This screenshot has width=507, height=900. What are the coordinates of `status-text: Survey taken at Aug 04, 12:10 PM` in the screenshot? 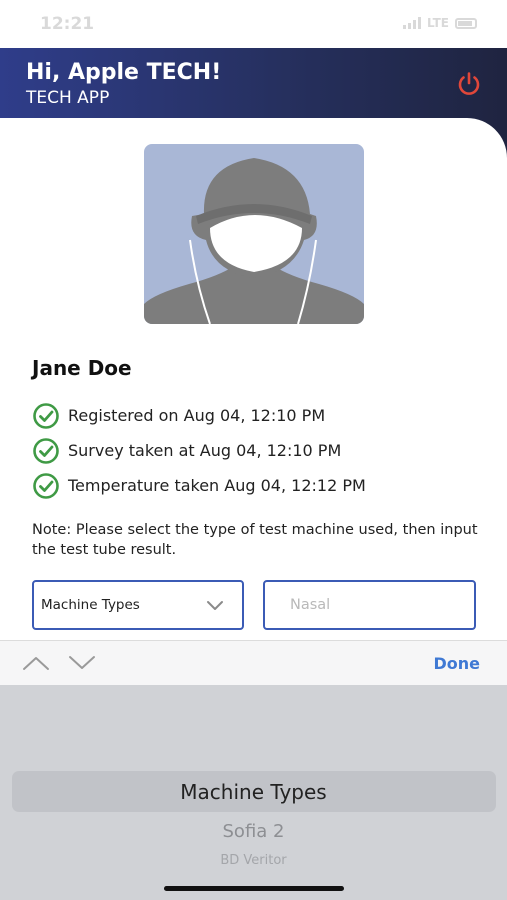 It's located at (205, 450).